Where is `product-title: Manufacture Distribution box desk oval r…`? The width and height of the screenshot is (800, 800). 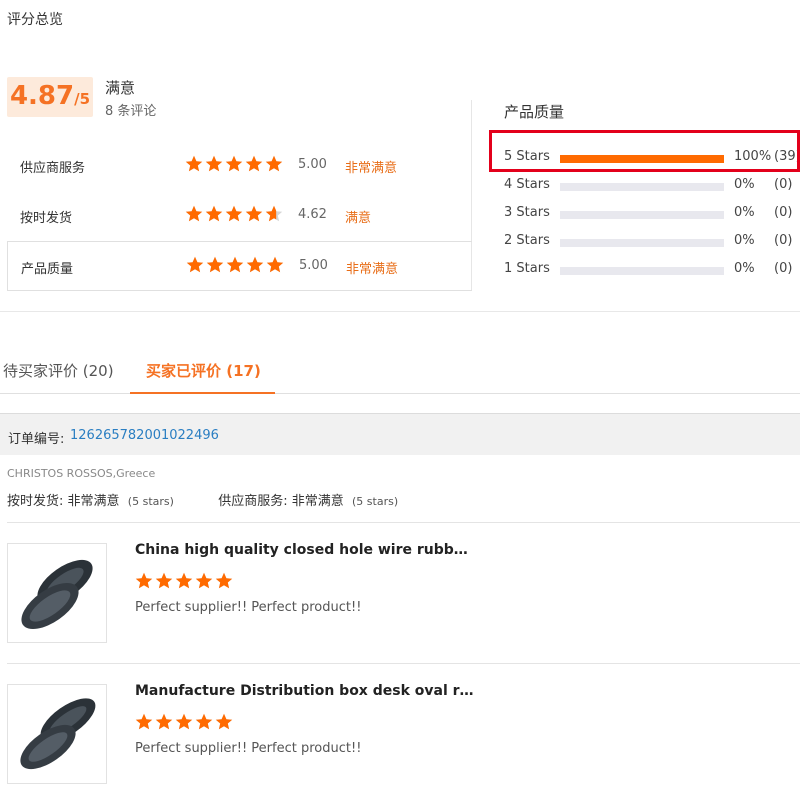 product-title: Manufacture Distribution box desk oval r… is located at coordinates (305, 691).